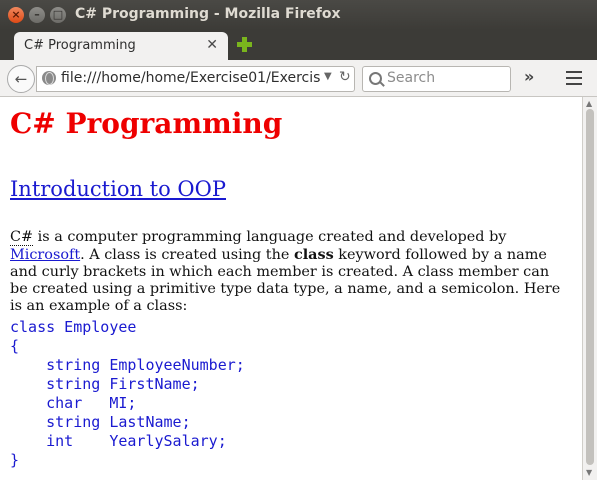 Image resolution: width=597 pixels, height=480 pixels. Describe the element at coordinates (313, 254) in the screenshot. I see `class-keyword: class` at that location.